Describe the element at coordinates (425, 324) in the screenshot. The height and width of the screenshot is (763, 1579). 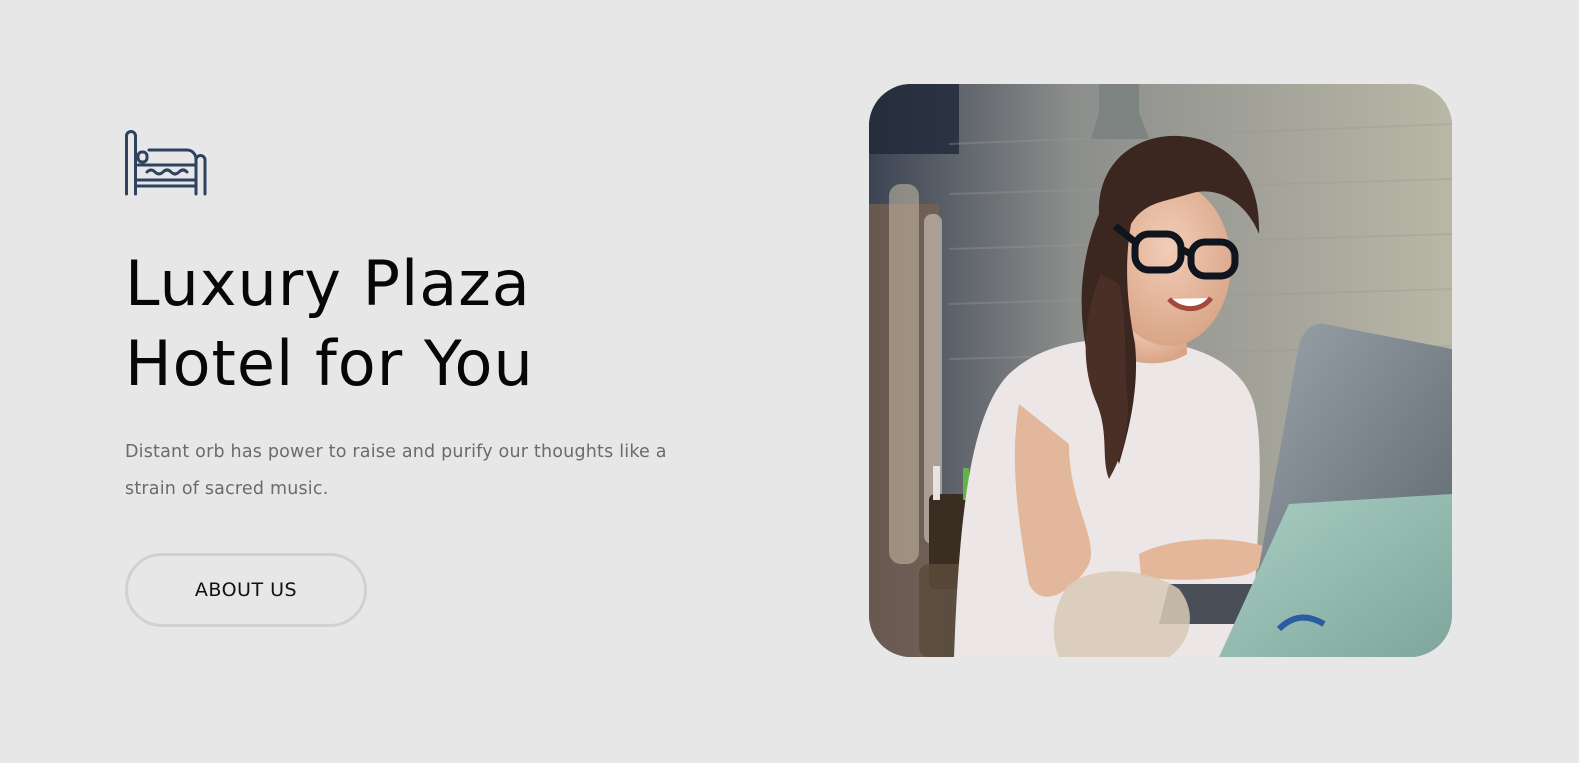
I see `hero-title: Luxury Plaza Hotel for You` at that location.